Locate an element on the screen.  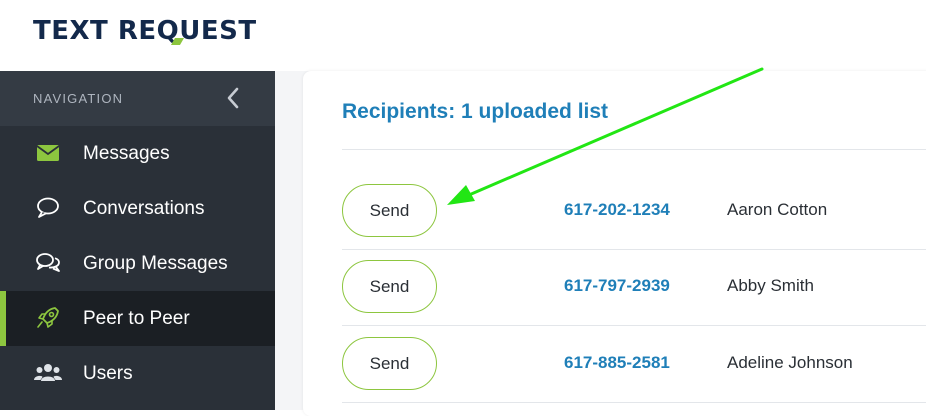
recipient-phone: 617-885-2581 is located at coordinates (617, 363).